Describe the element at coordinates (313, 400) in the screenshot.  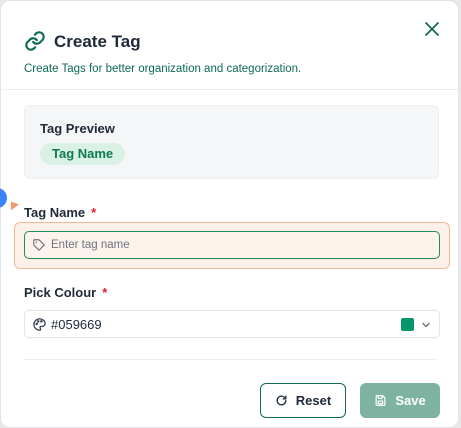
I see `reset-label: Reset` at that location.